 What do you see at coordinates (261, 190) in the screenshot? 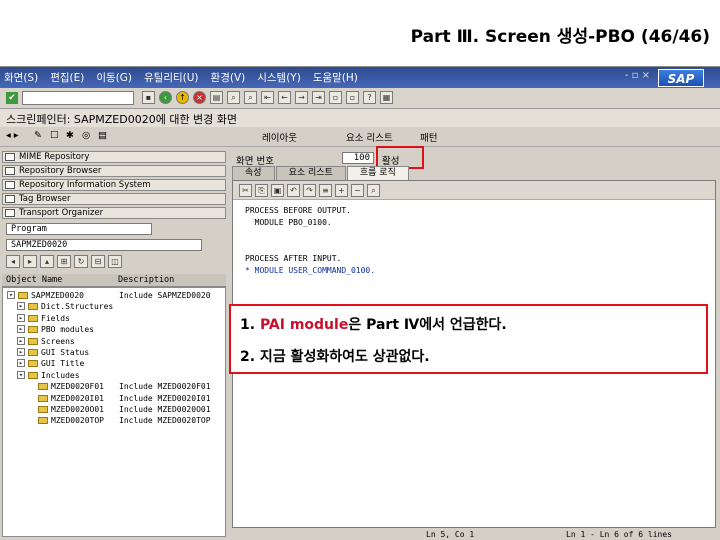
I see `copy-icon: ⎘` at bounding box center [261, 190].